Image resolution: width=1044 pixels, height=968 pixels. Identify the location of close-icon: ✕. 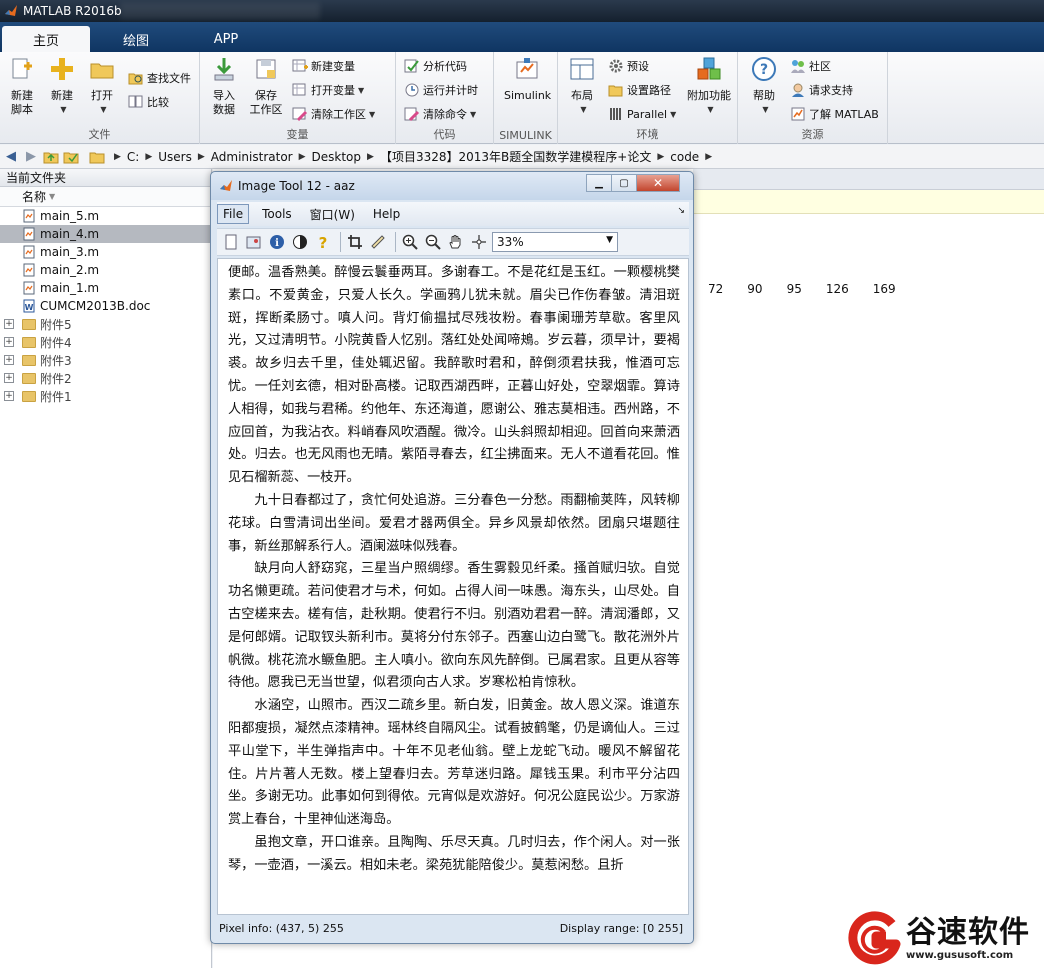
(658, 183).